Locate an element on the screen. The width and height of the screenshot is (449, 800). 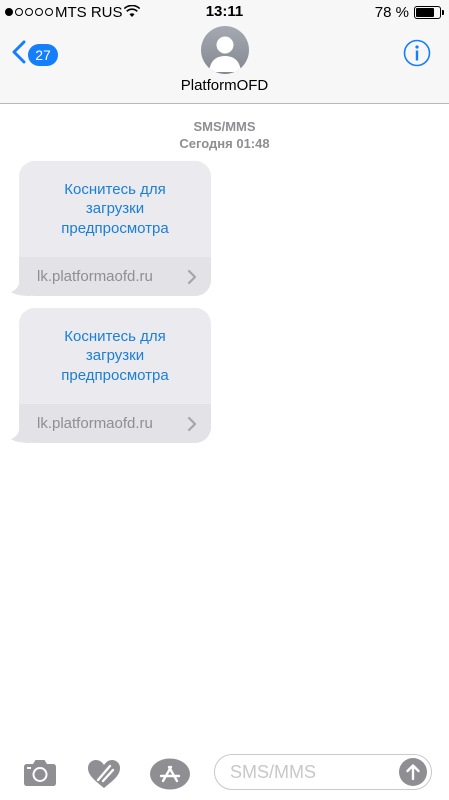
status-bar: MTS RUS 13:11 78 % is located at coordinates (224, 13).